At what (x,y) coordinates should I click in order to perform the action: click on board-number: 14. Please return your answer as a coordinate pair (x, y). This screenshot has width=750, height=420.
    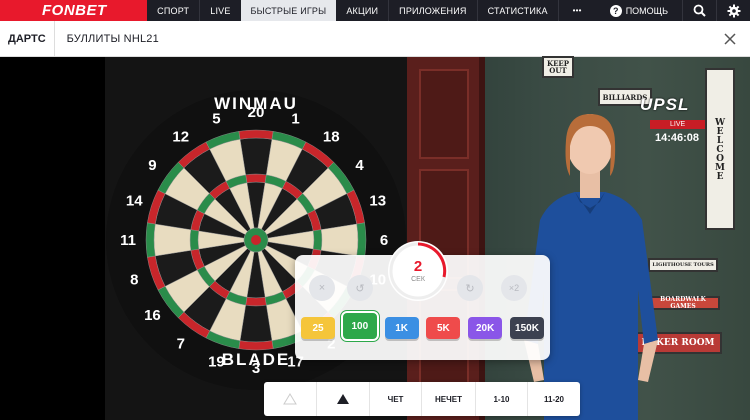
    Looking at the image, I should click on (134, 200).